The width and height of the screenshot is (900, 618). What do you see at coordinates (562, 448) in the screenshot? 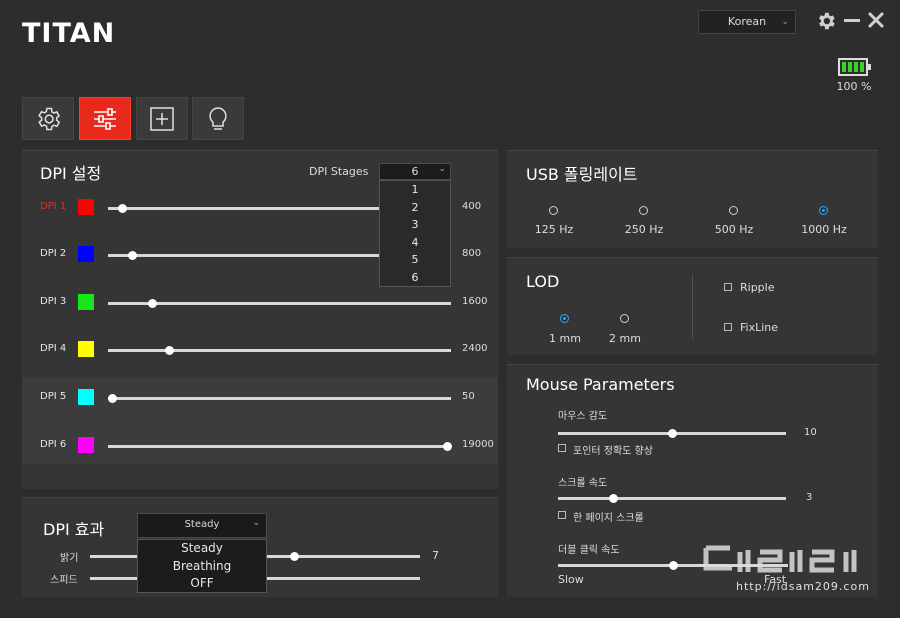
I see `pointer-precision-checkbox` at bounding box center [562, 448].